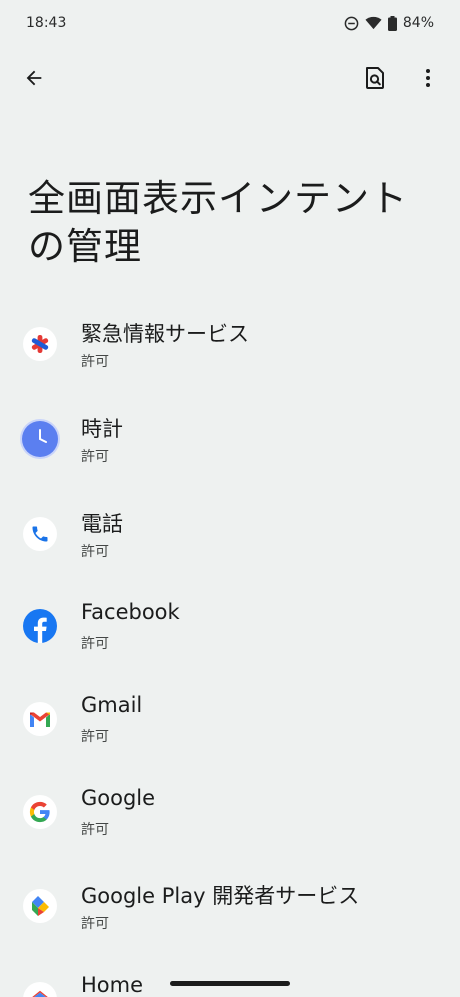 This screenshot has width=460, height=997. I want to click on more-options-button, so click(428, 78).